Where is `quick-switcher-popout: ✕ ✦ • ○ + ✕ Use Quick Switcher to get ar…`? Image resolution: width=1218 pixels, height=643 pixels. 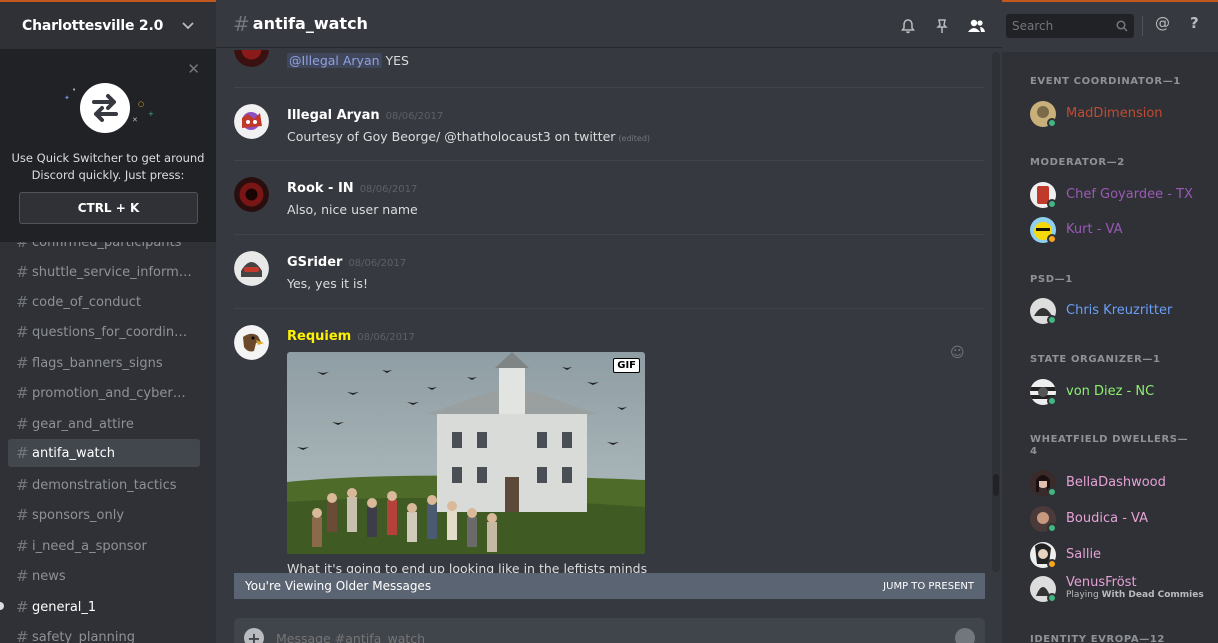 quick-switcher-popout: ✕ ✦ • ○ + ✕ Use Quick Switcher to get ar… is located at coordinates (108, 146).